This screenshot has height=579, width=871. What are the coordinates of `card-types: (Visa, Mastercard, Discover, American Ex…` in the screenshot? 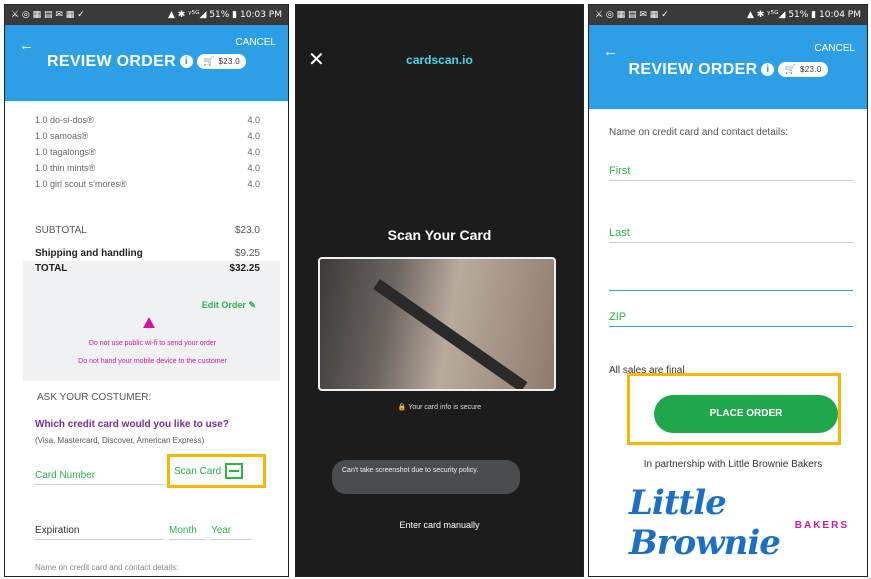 It's located at (120, 440).